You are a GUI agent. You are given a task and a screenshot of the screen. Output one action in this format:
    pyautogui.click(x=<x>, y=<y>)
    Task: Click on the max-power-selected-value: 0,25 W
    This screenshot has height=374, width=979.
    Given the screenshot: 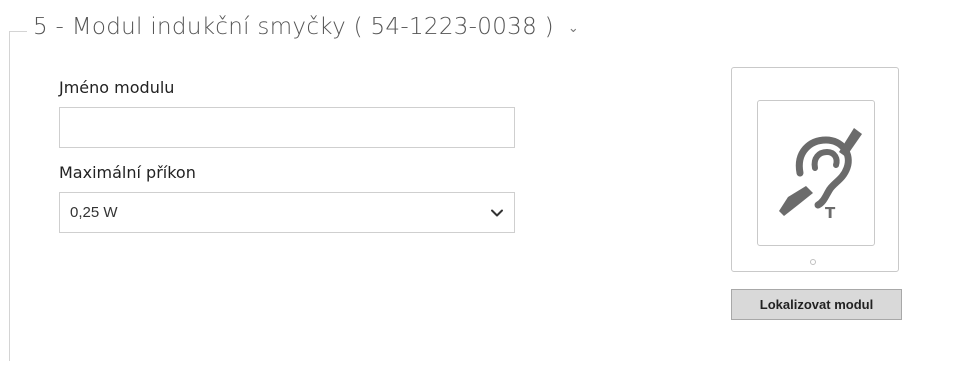 What is the action you would take?
    pyautogui.click(x=94, y=212)
    